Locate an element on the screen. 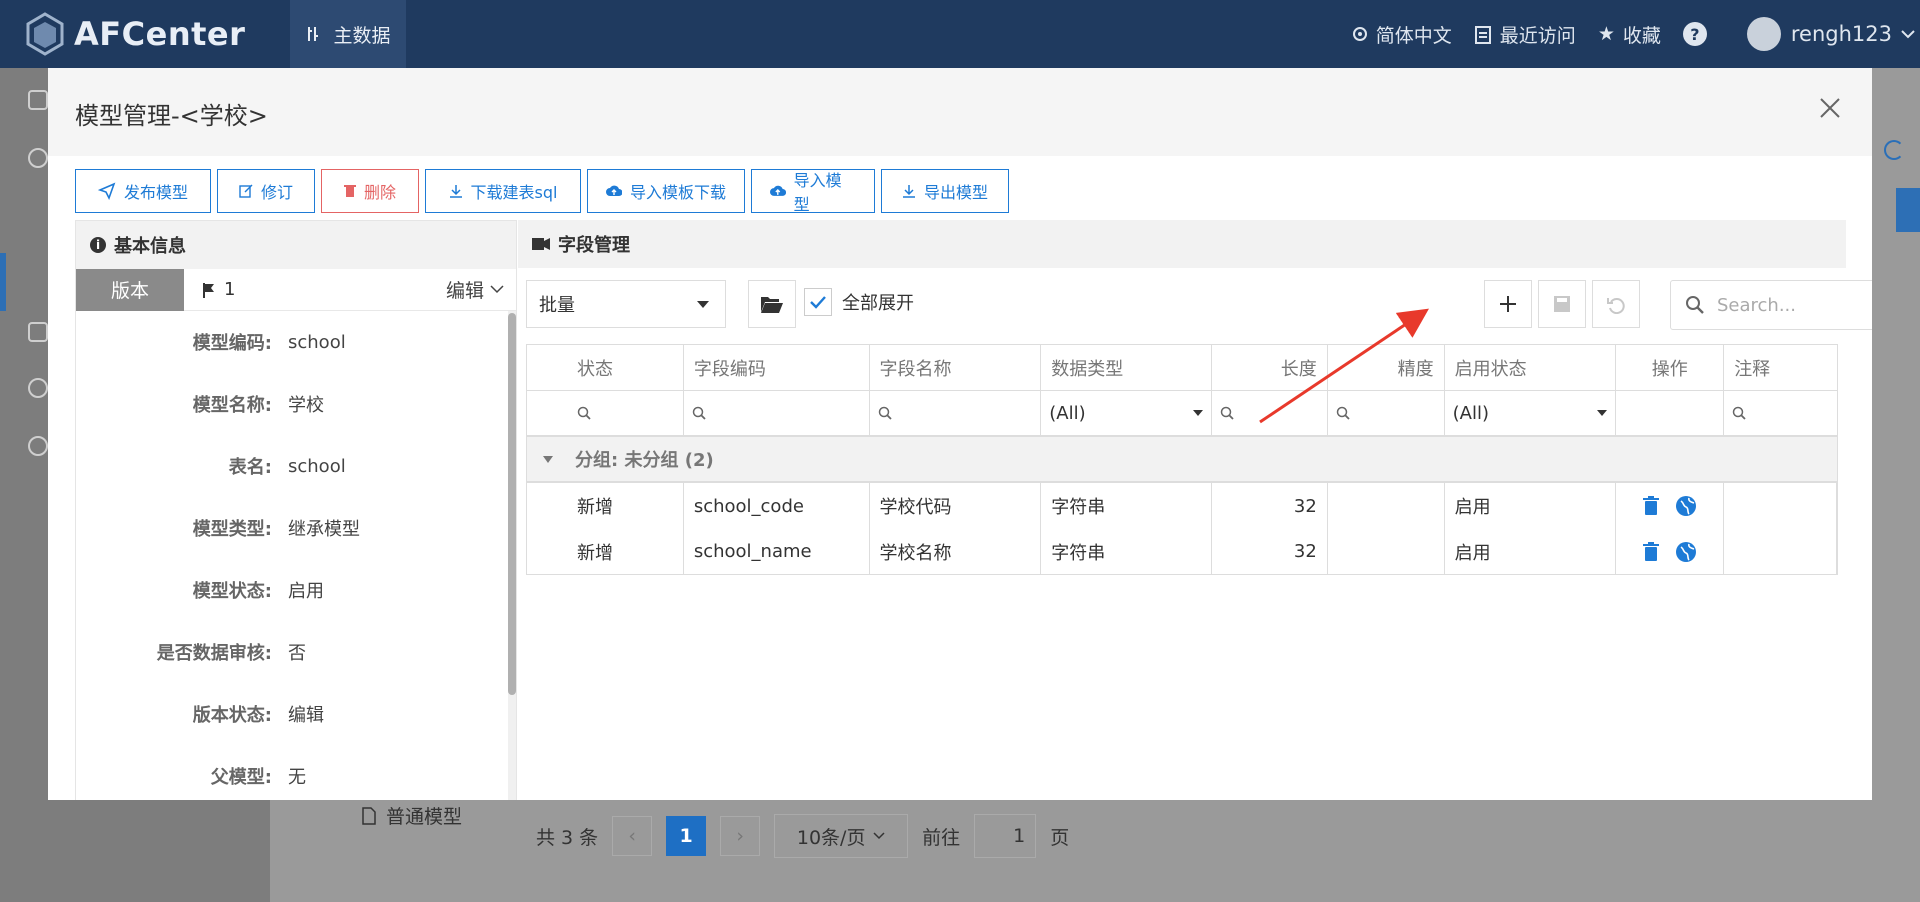  export-model-button: 导出模型 is located at coordinates (945, 191).